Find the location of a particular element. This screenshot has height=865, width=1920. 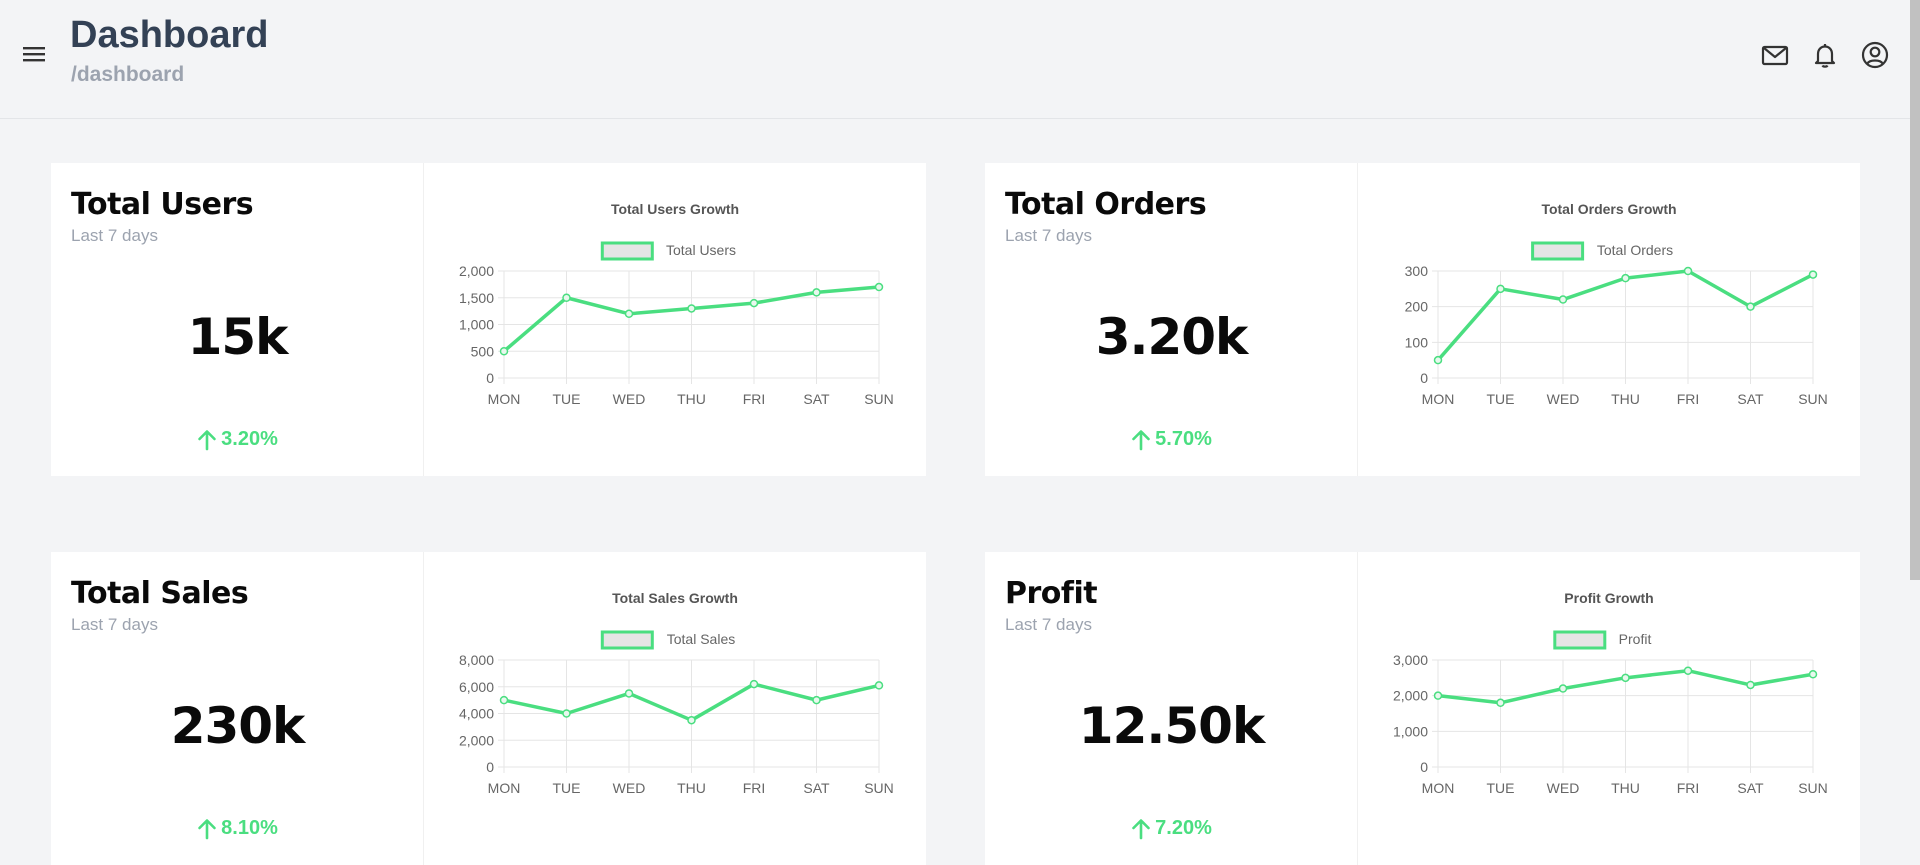

user-circle-icon is located at coordinates (1875, 55).